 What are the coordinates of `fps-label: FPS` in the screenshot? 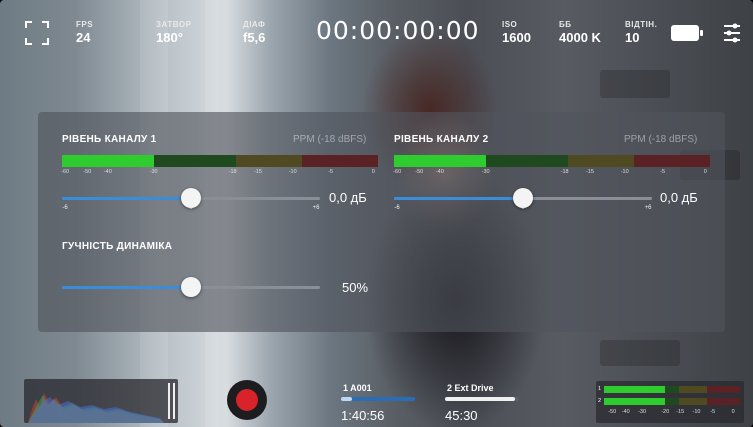 It's located at (85, 24).